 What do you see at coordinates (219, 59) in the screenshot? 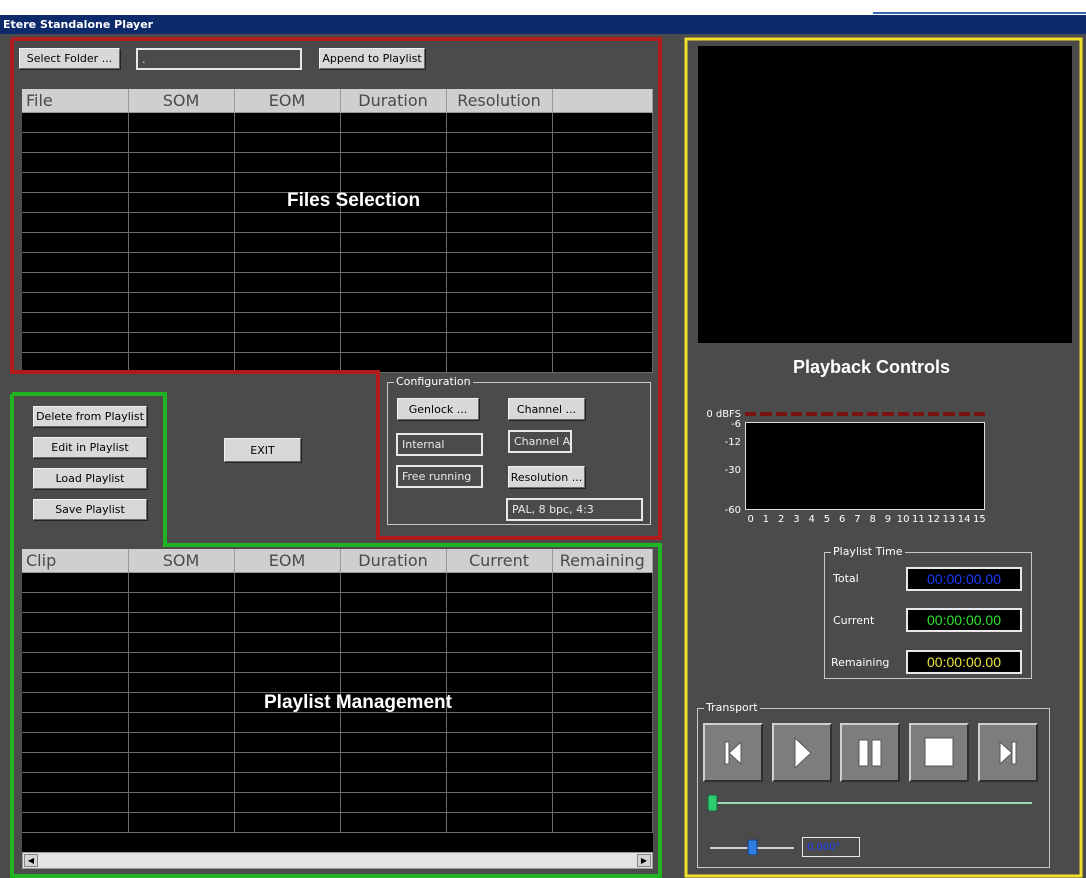
I see `folder-path-field: .` at bounding box center [219, 59].